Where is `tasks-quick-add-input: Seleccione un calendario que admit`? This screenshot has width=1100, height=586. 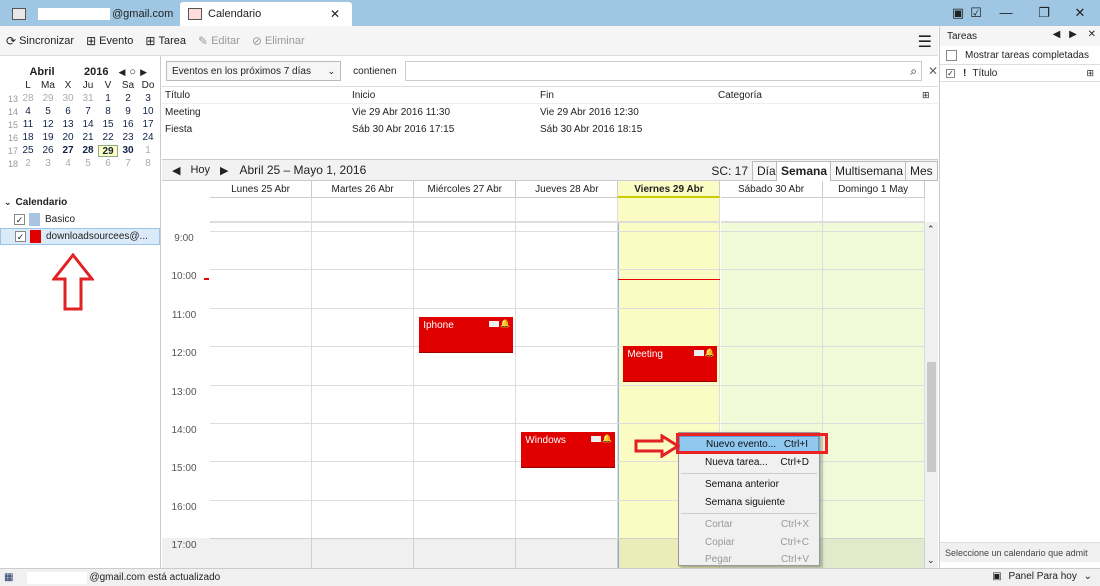
tasks-quick-add-input: Seleccione un calendario que admit is located at coordinates (1020, 552).